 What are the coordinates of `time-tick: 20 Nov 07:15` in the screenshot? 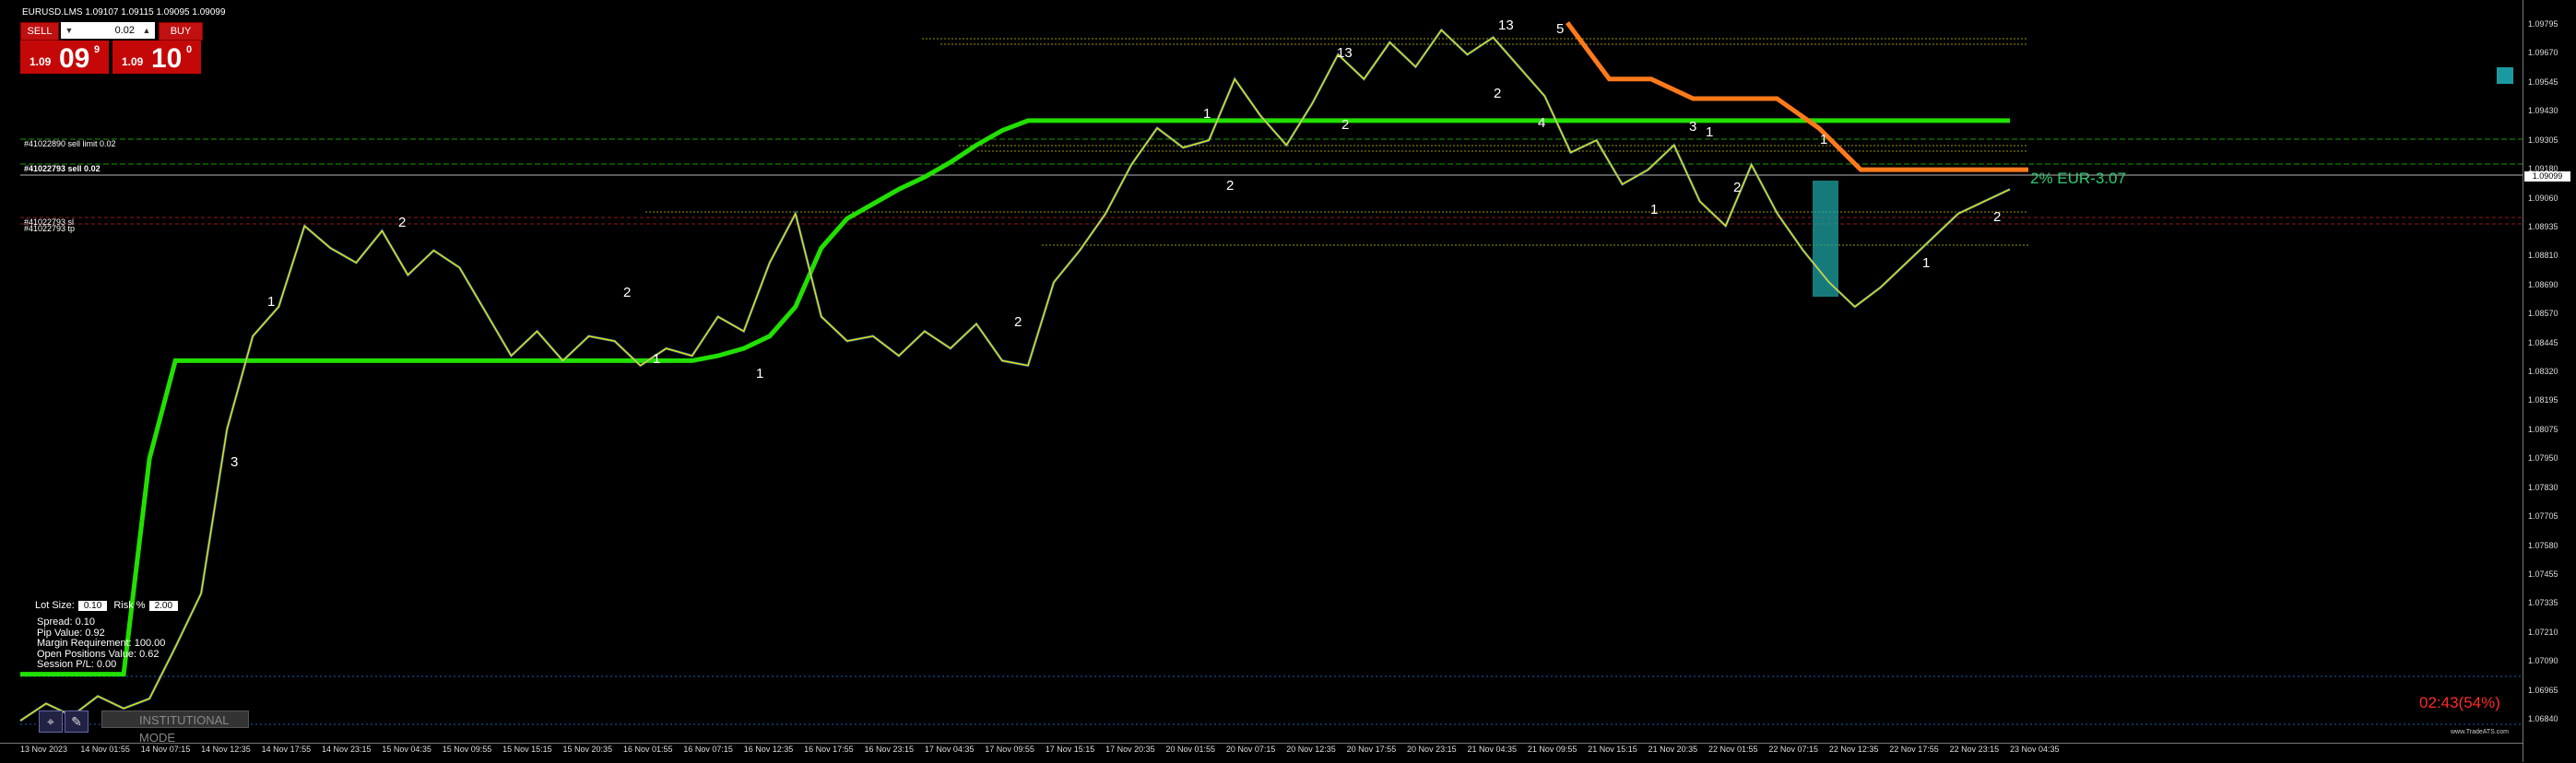 It's located at (1250, 749).